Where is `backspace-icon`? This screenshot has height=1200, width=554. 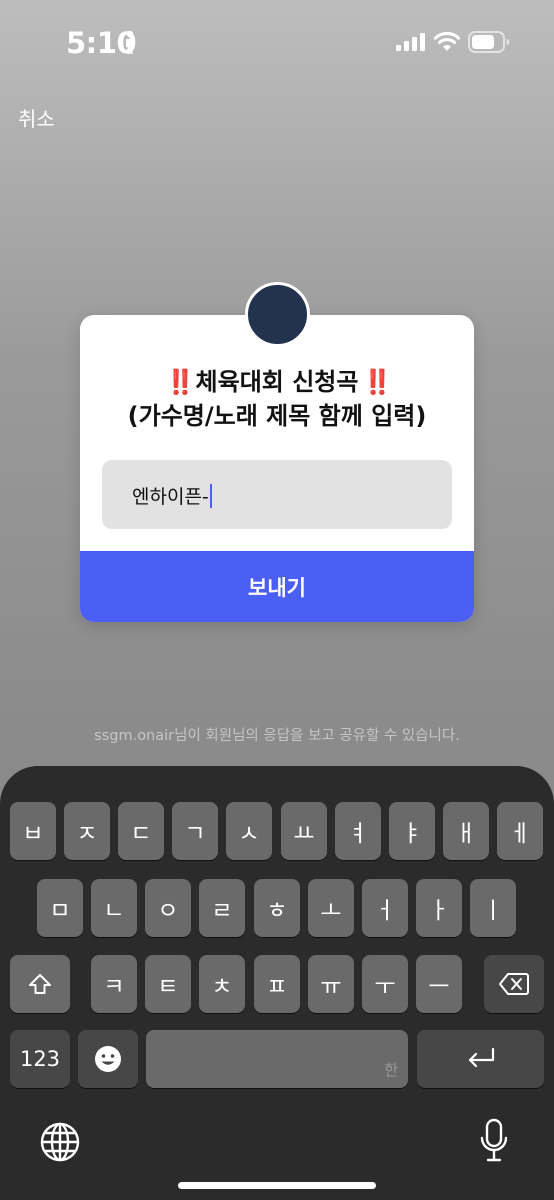 backspace-icon is located at coordinates (514, 984).